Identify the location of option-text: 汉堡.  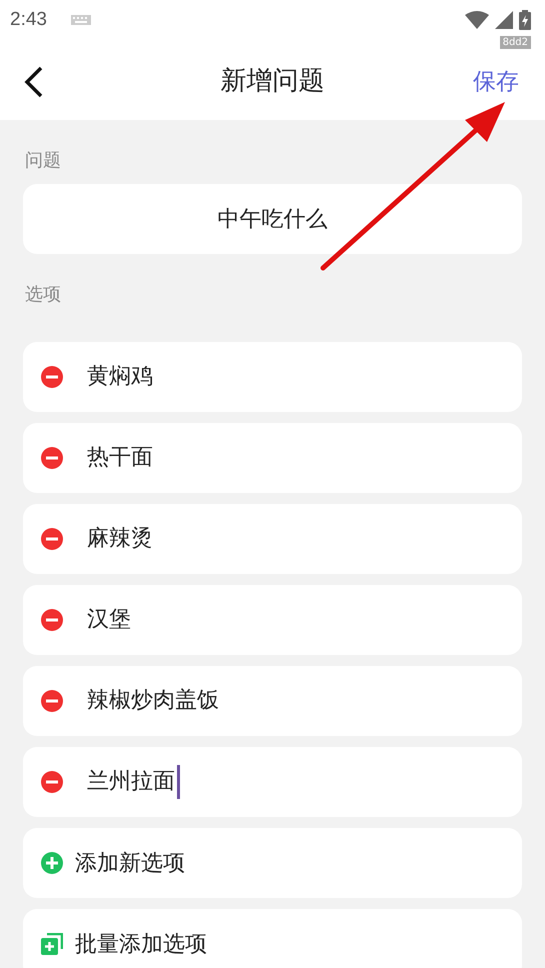
(109, 620).